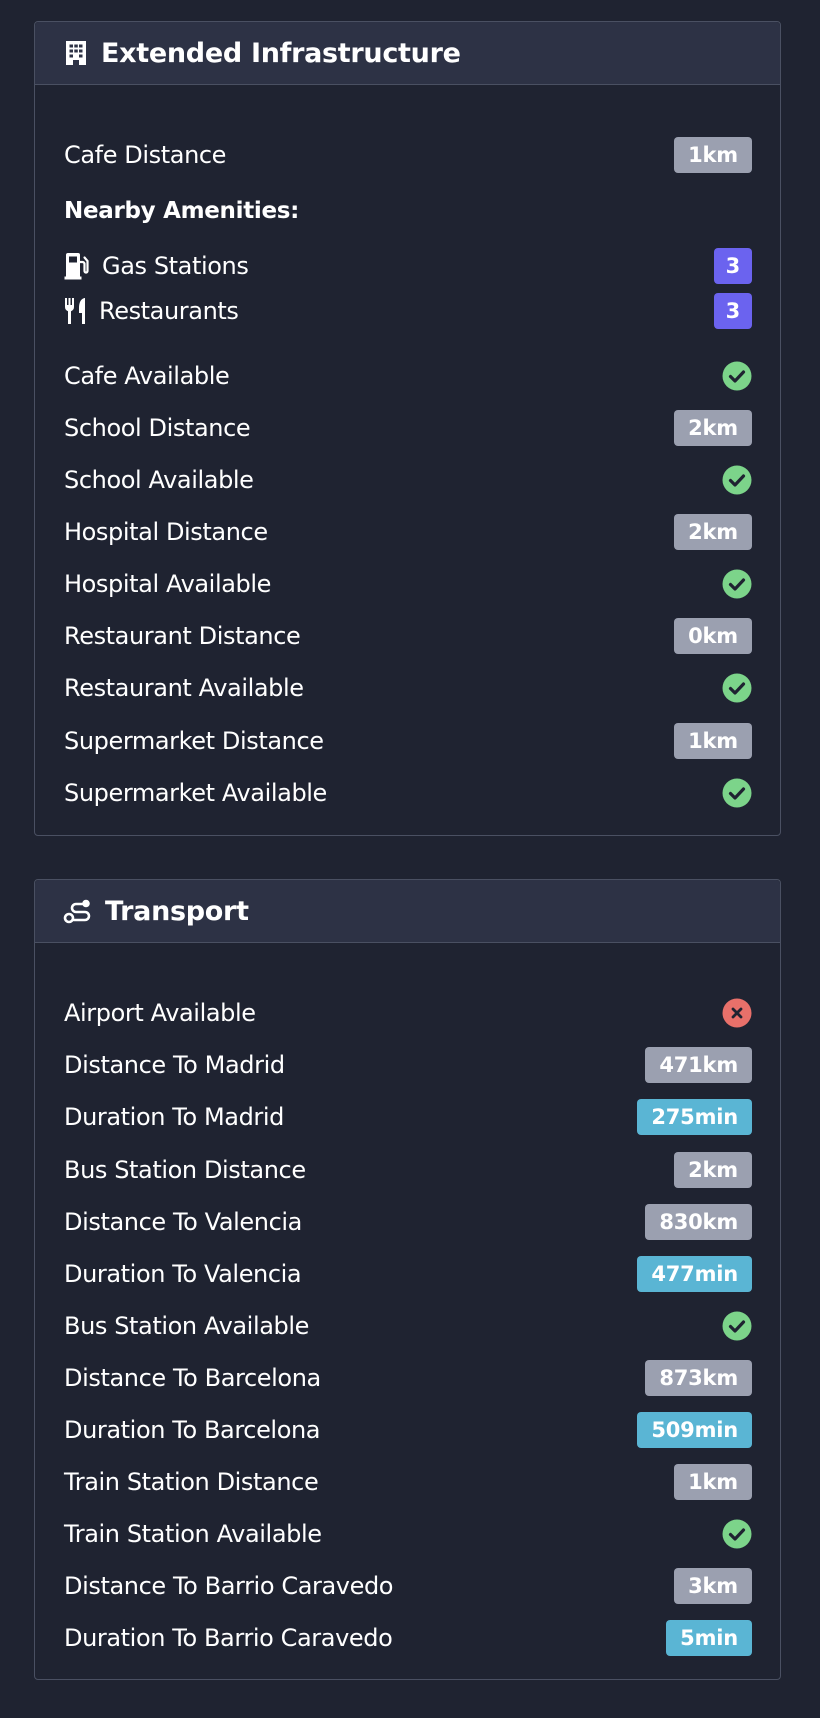  I want to click on row-label: Supermarket Distance, so click(194, 741).